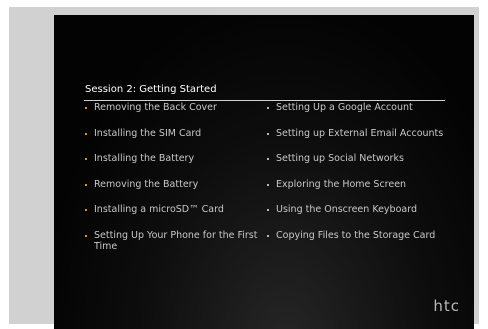 The image size is (488, 329). I want to click on topic-item: Installing a microSD™ Card, so click(174, 217).